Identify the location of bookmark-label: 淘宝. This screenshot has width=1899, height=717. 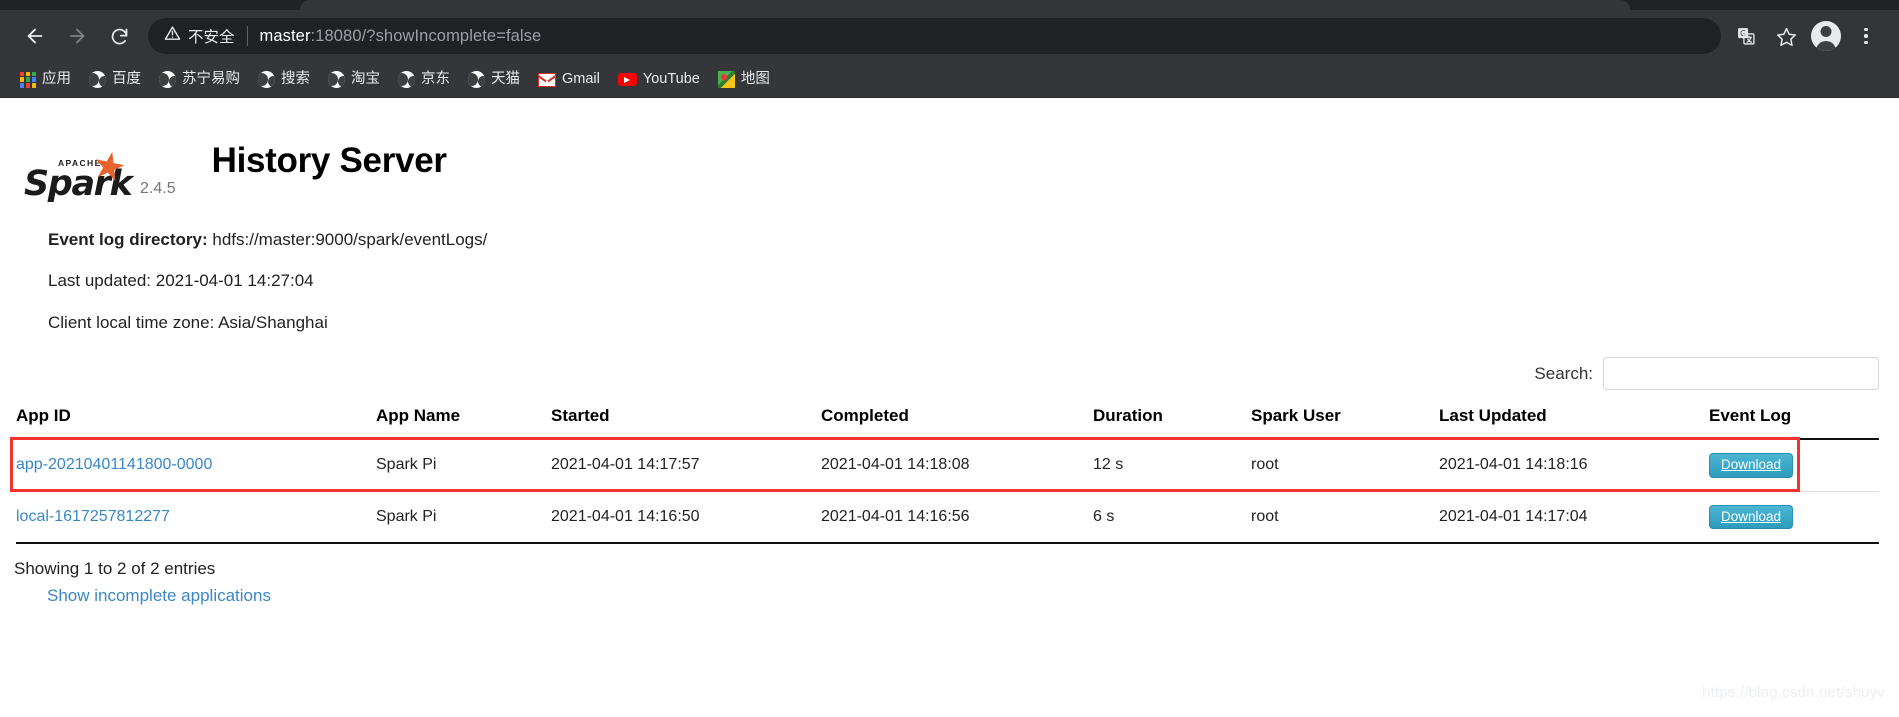
(365, 79).